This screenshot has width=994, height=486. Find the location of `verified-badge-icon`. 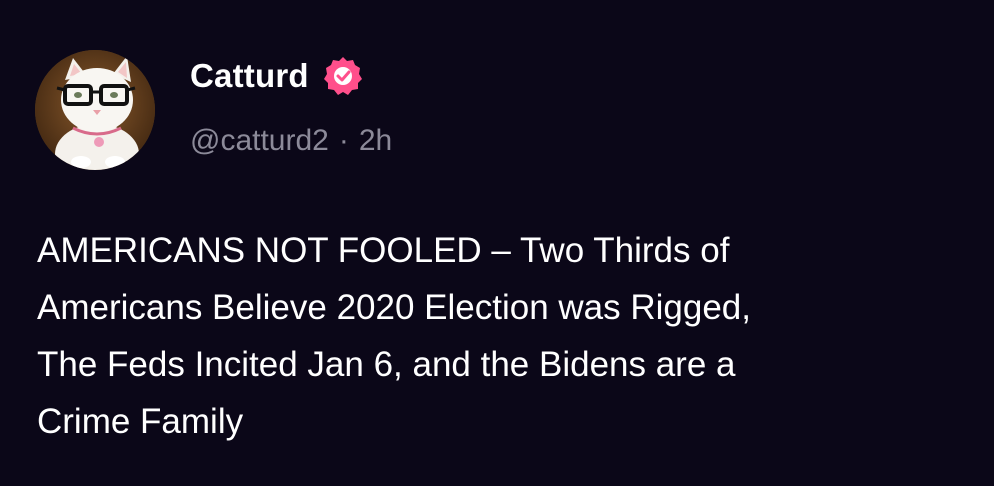

verified-badge-icon is located at coordinates (343, 76).